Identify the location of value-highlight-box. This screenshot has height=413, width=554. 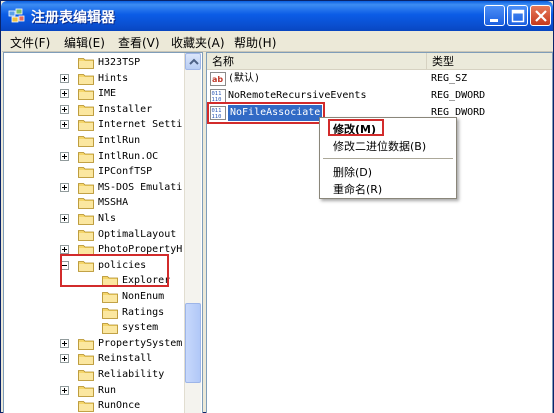
(266, 113).